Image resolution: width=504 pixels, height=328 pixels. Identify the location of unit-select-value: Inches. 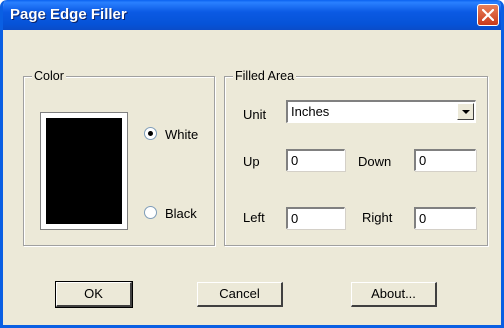
(310, 111).